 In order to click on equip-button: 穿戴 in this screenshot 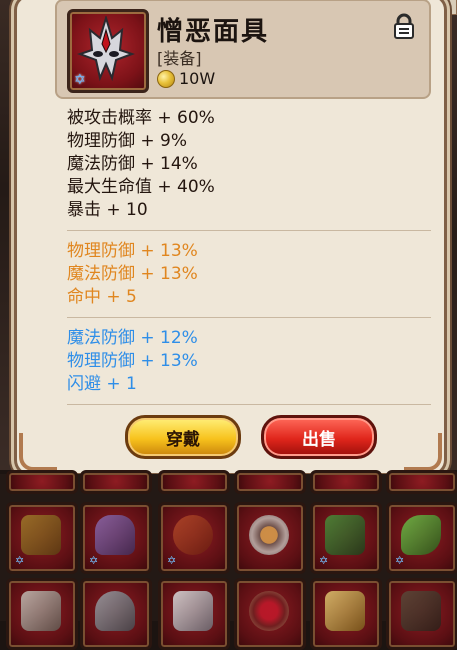, I will do `click(183, 437)`.